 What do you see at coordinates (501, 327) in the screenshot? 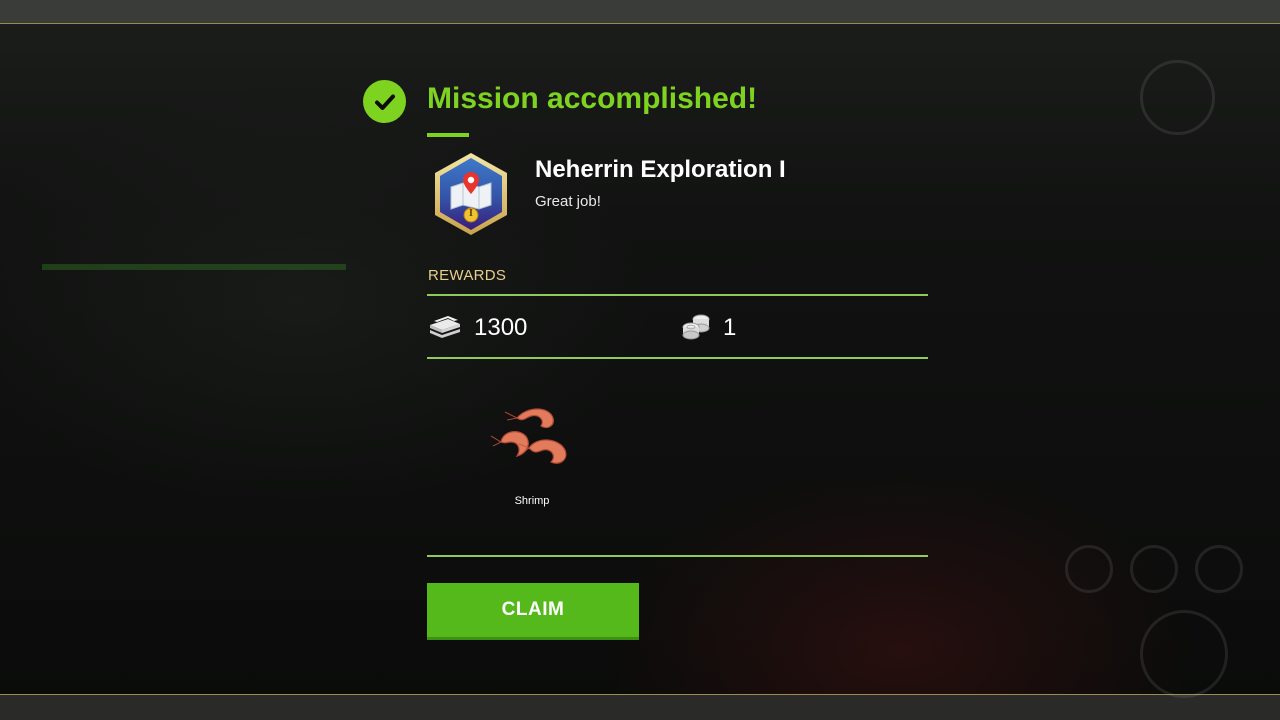
I see `cash-amount: 1300` at bounding box center [501, 327].